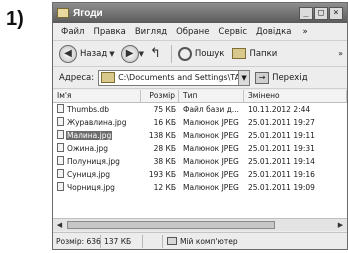 This screenshot has height=253, width=348. I want to click on title-bar: Ягоди _ □ ×, so click(200, 13).